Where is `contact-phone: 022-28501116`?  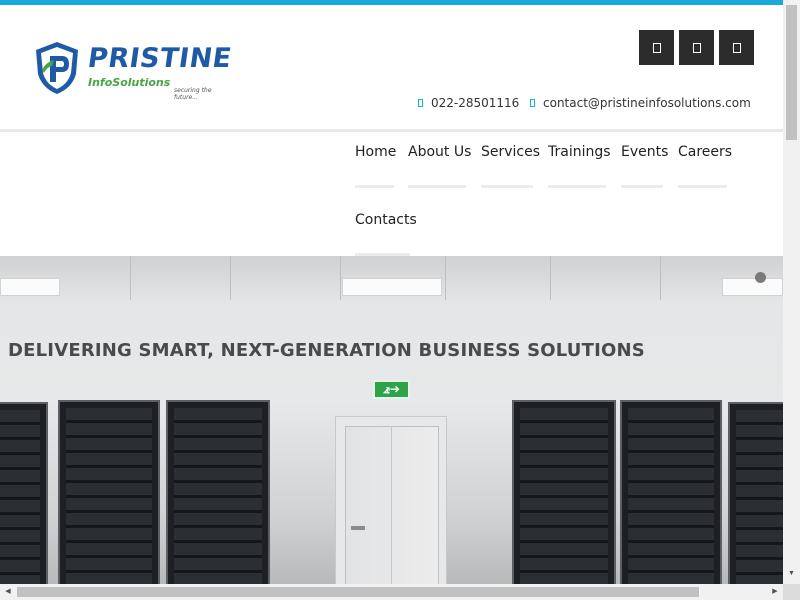
contact-phone: 022-28501116 is located at coordinates (468, 103).